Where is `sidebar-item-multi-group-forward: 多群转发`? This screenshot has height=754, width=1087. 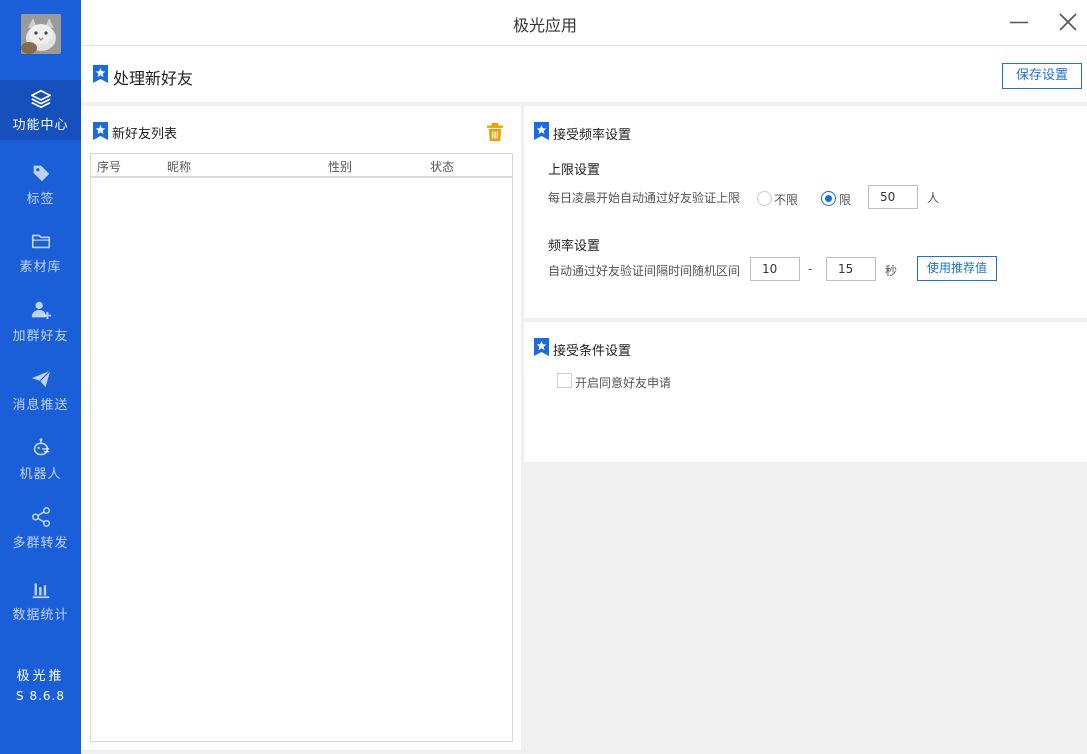
sidebar-item-multi-group-forward: 多群转发 is located at coordinates (40, 528).